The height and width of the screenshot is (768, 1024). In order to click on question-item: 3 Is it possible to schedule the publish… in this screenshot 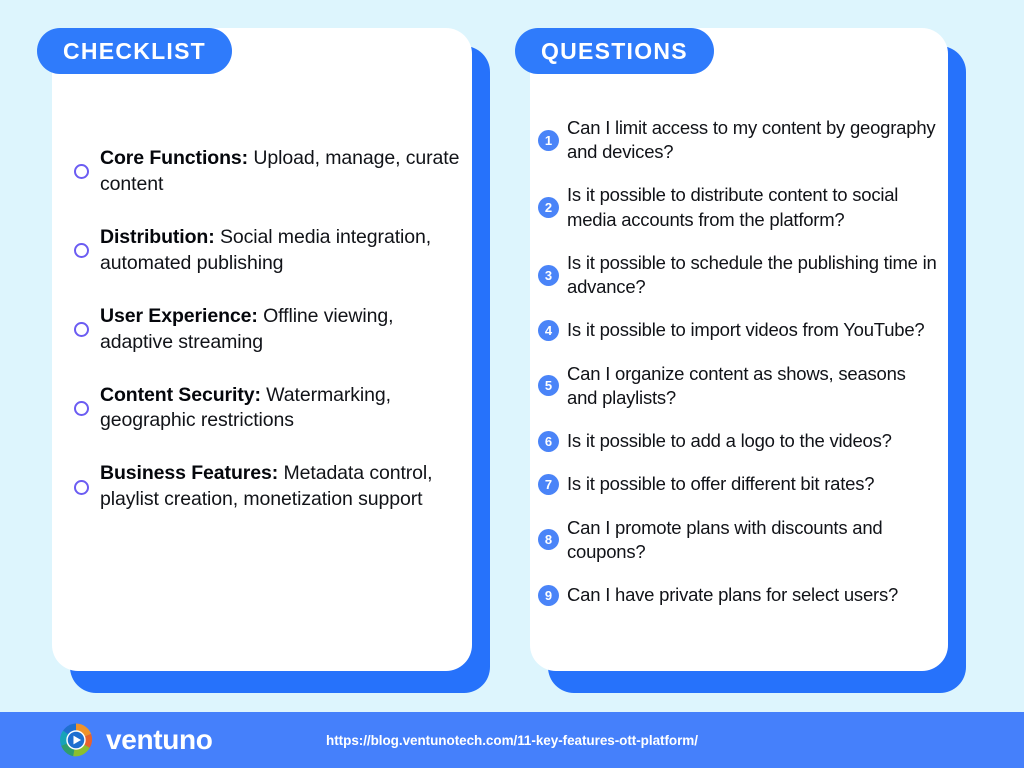, I will do `click(738, 275)`.